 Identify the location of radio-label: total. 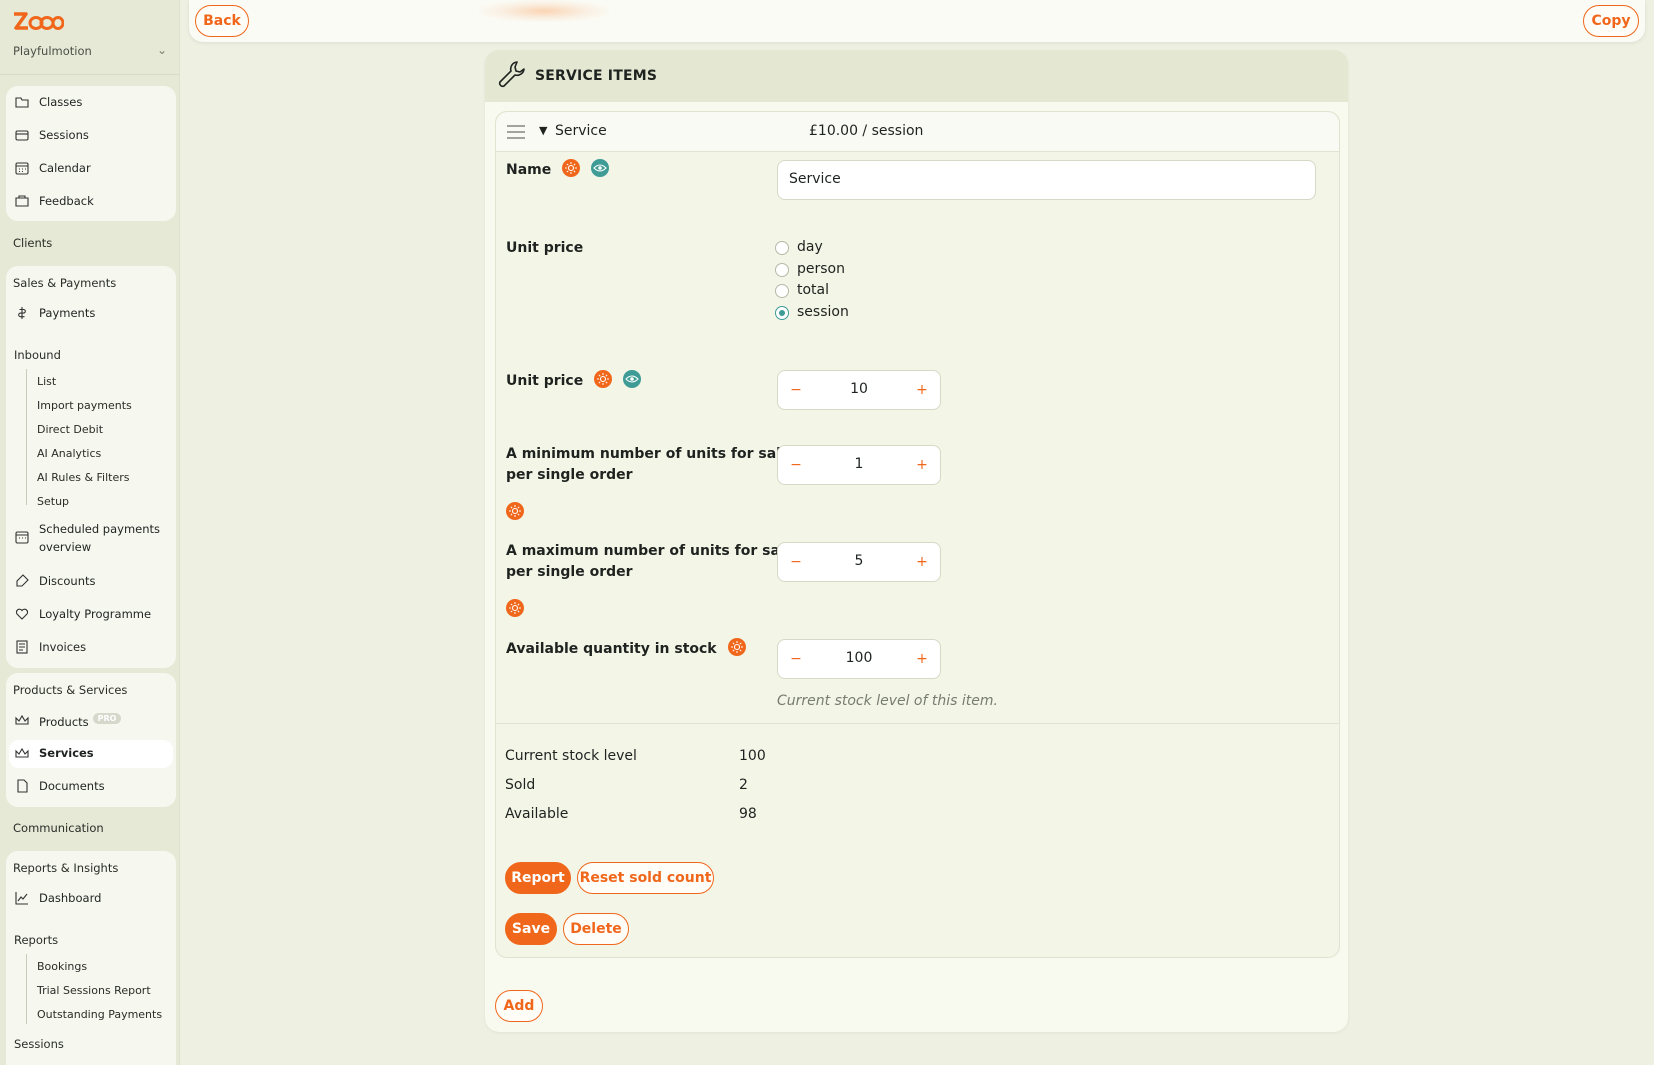
(813, 290).